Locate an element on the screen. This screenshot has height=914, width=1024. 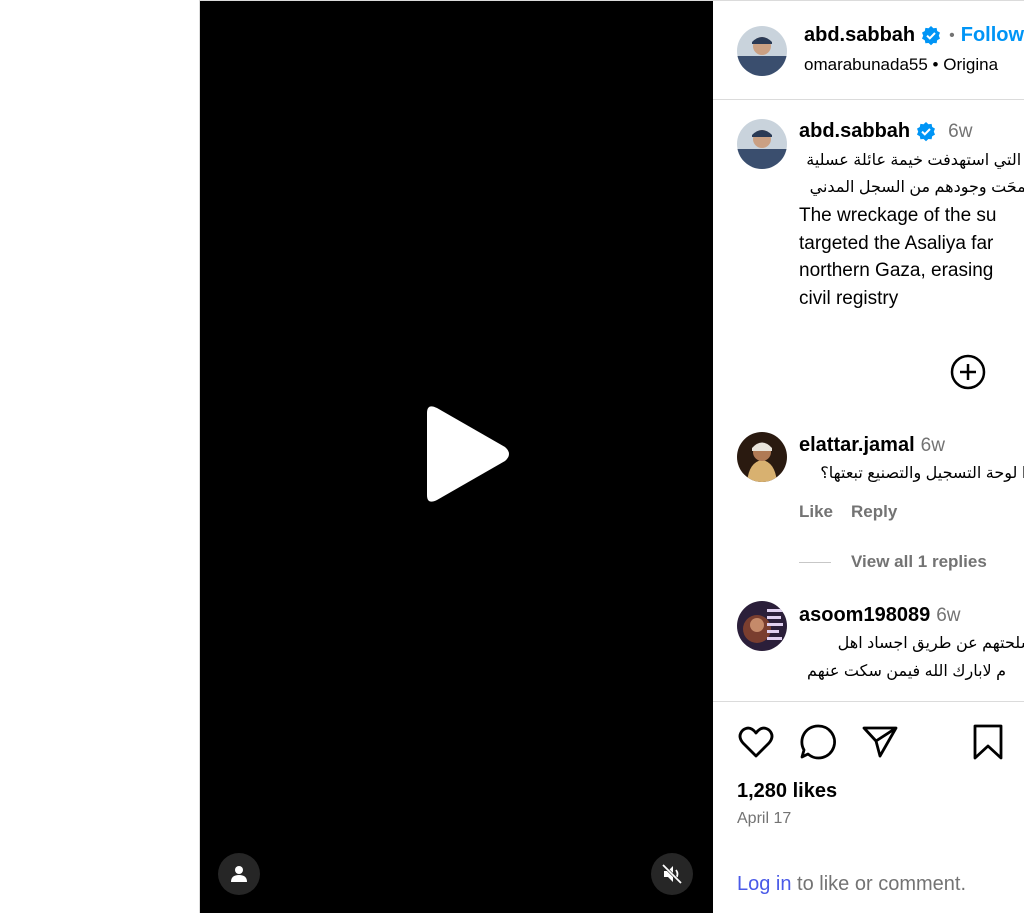
comment-text-line-1: سلحتهم عن طريق اجساد اهل is located at coordinates (930, 643).